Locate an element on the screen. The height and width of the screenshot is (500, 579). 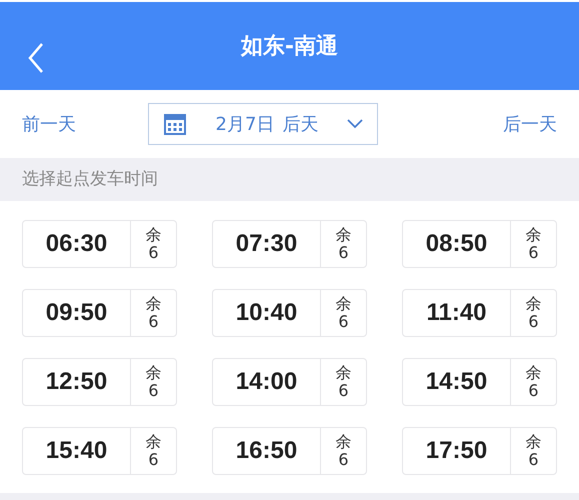
departure-slot: 17:50 余 6 is located at coordinates (479, 451).